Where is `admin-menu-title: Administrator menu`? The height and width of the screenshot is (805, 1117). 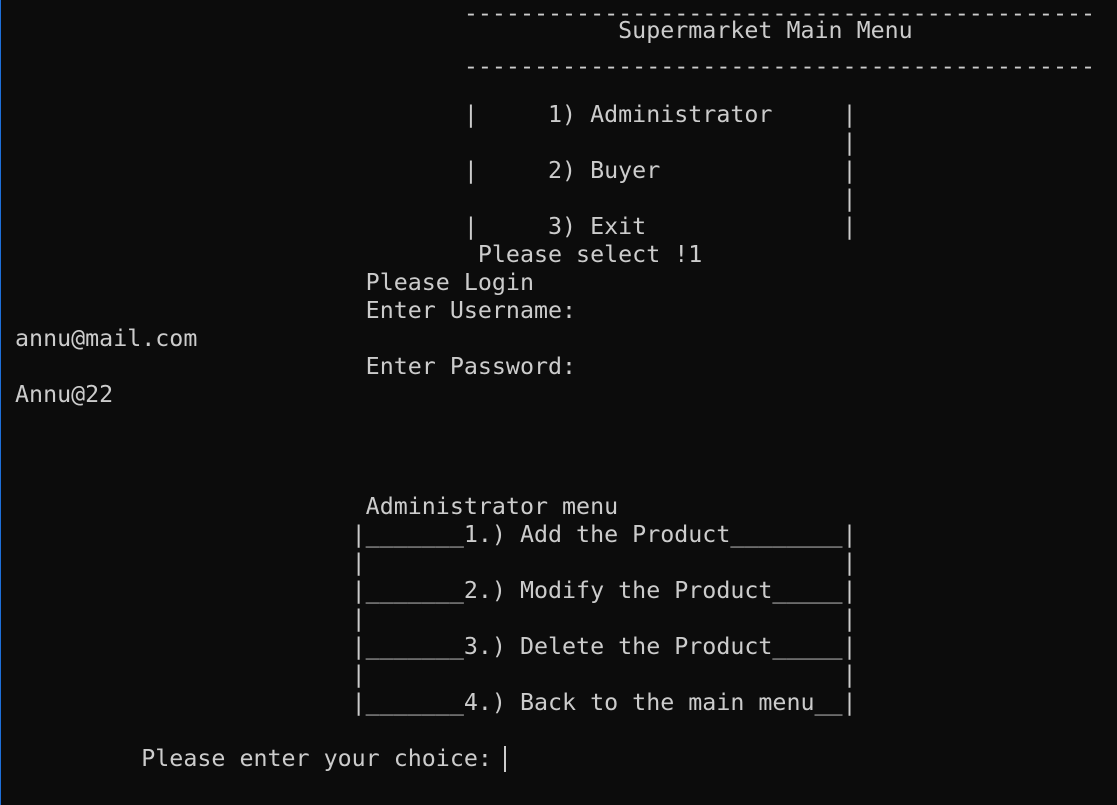
admin-menu-title: Administrator menu is located at coordinates (310, 506).